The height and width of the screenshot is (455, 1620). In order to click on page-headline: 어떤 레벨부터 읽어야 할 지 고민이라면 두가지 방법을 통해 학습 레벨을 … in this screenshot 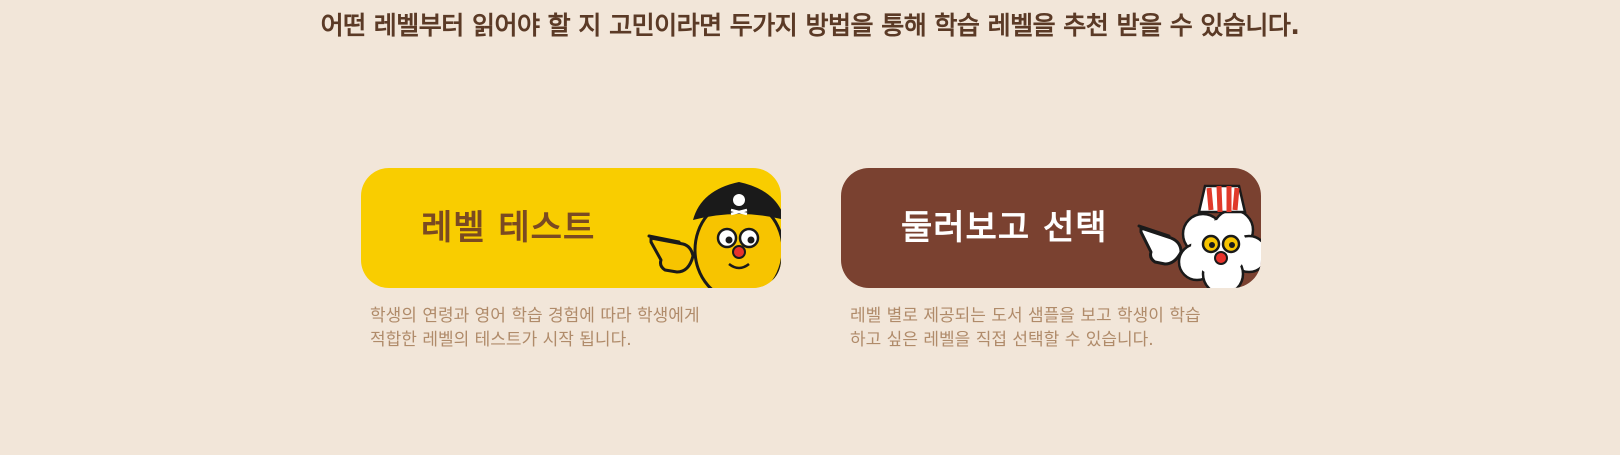, I will do `click(810, 25)`.